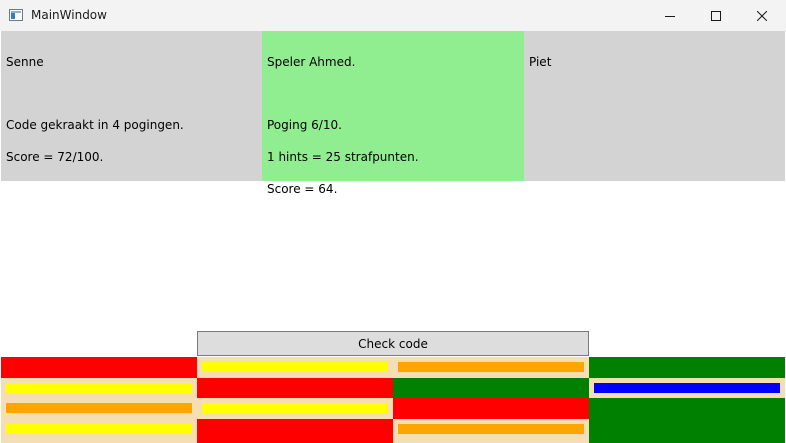 Image resolution: width=786 pixels, height=443 pixels. I want to click on minimize-button, so click(670, 15).